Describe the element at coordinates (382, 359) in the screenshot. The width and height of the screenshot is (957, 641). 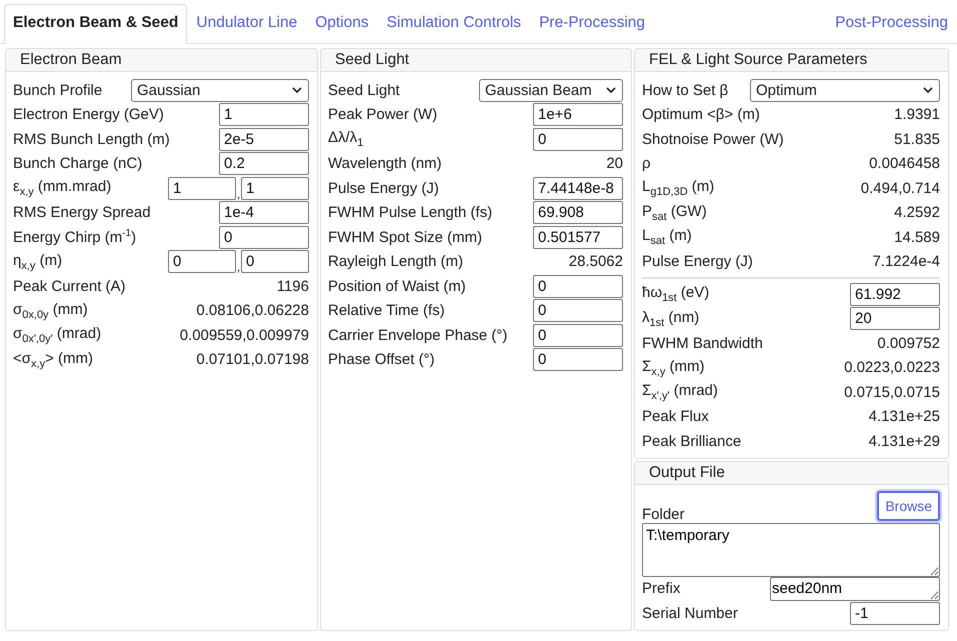
I see `field-label: Phase Offset (°)` at that location.